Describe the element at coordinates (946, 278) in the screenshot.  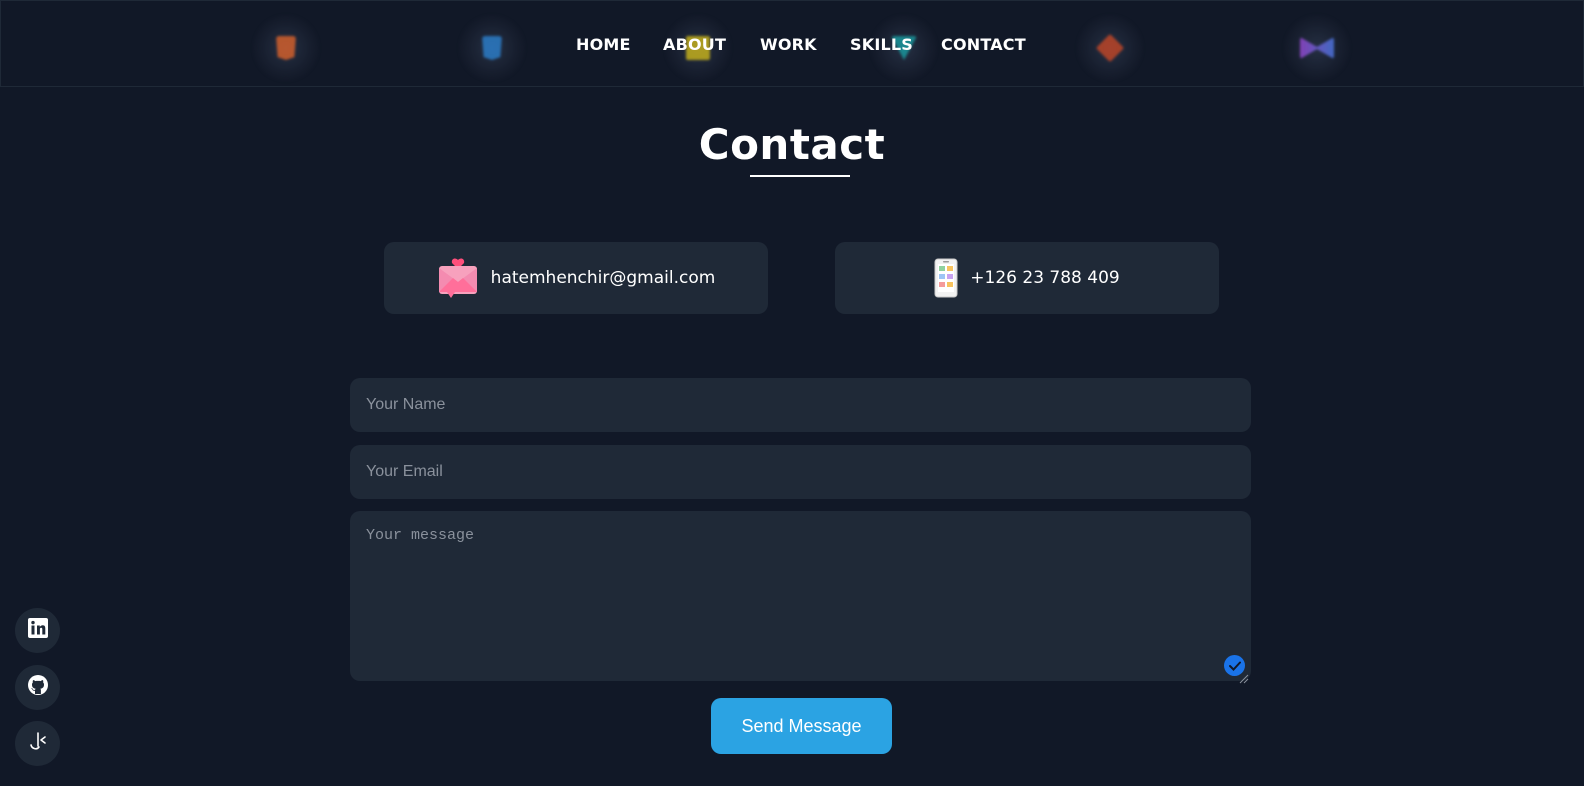
I see `phone-icon` at that location.